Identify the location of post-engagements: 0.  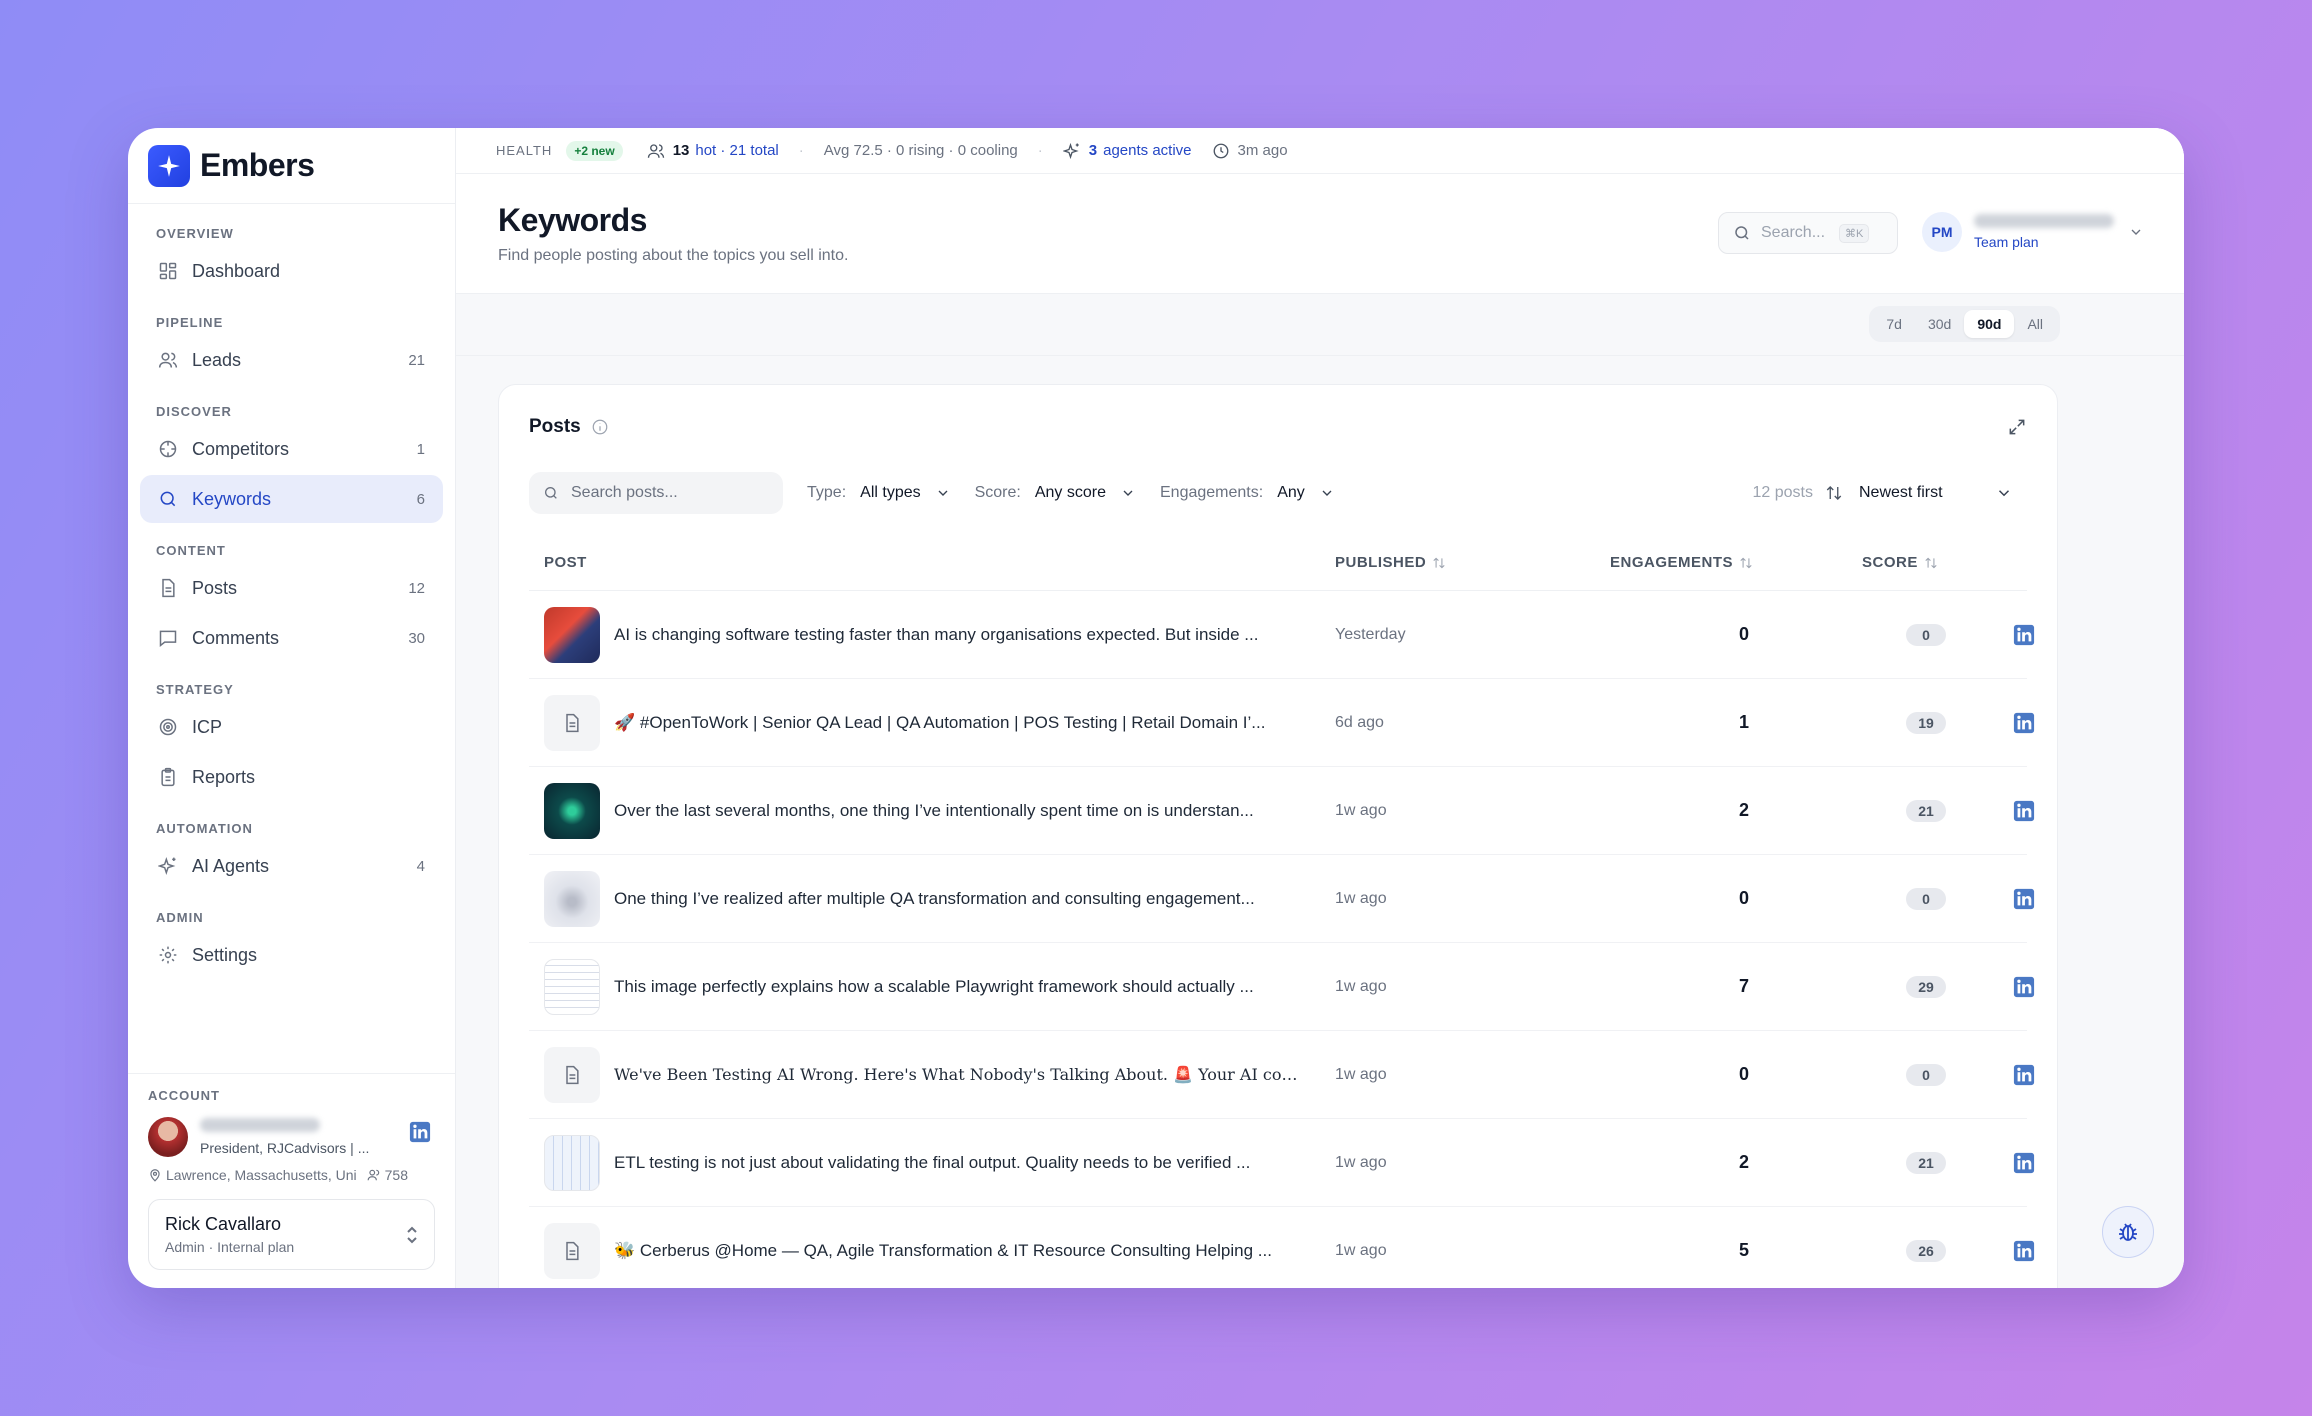
(1743, 634).